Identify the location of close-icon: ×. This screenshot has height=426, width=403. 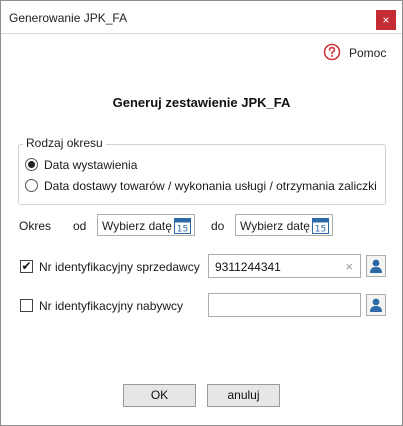
(386, 20).